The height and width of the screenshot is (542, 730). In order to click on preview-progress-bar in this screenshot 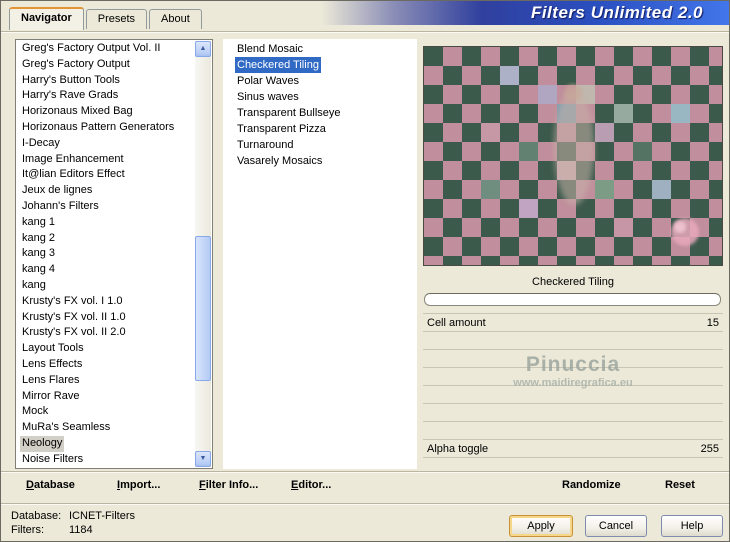, I will do `click(572, 299)`.